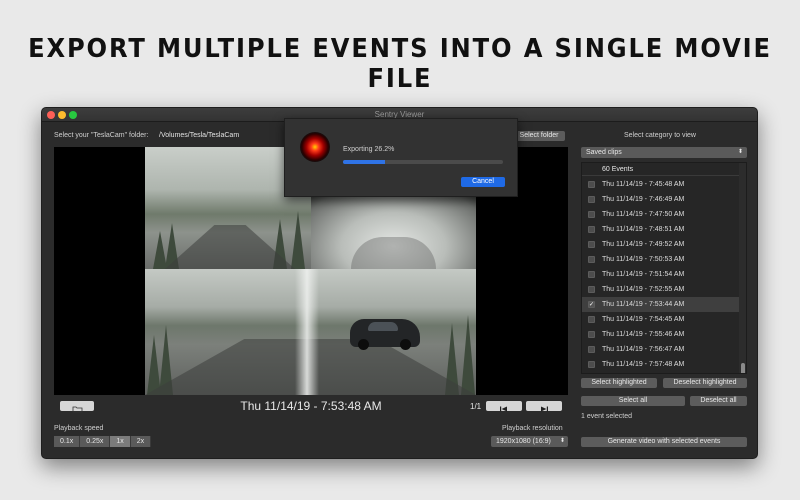 This screenshot has width=800, height=500. I want to click on event-label: Thu 11/14/19 - 7:50:53 AM, so click(643, 259).